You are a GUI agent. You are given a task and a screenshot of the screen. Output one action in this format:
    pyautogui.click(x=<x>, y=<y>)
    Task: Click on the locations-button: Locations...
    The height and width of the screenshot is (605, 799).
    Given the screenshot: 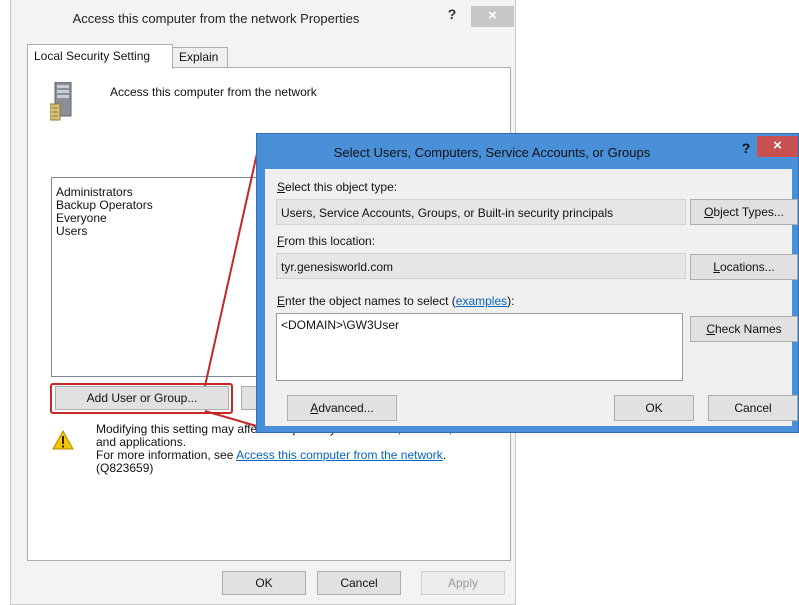 What is the action you would take?
    pyautogui.click(x=744, y=267)
    